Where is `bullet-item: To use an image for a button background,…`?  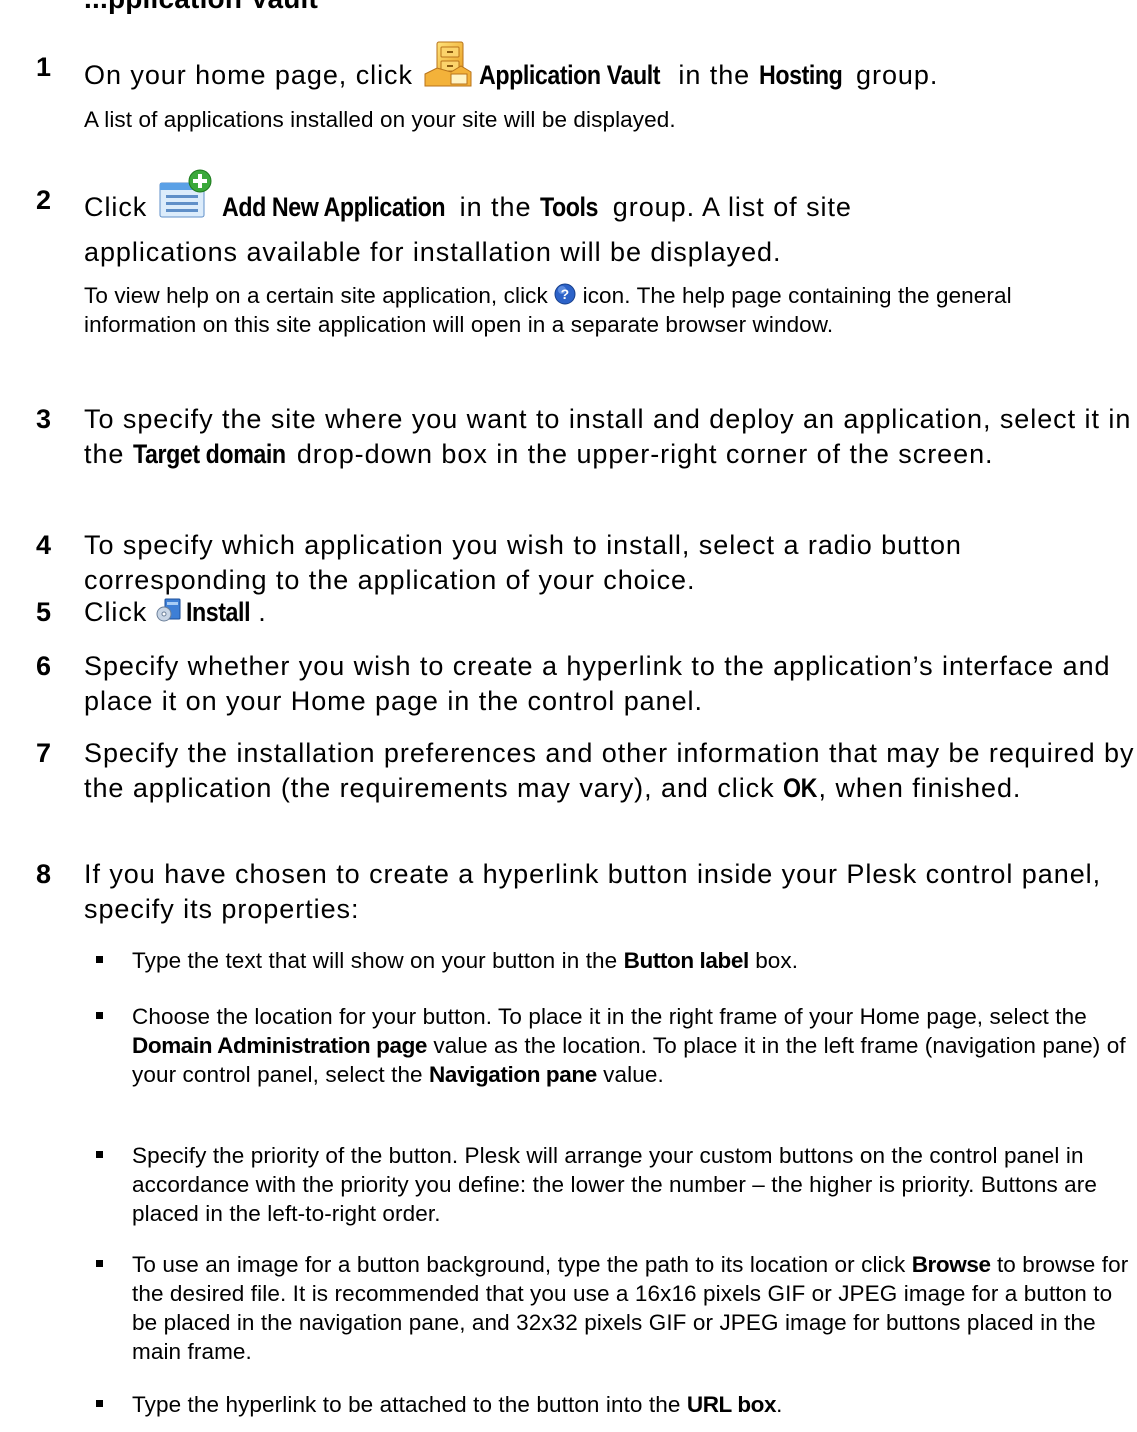
bullet-item: To use an image for a button background,… is located at coordinates (613, 1310).